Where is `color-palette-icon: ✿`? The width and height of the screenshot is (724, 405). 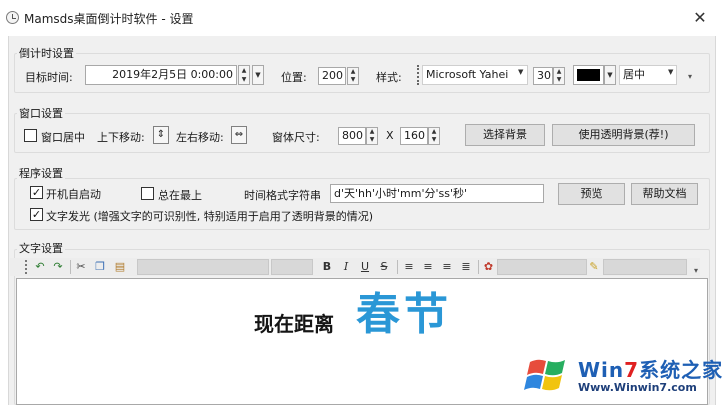
color-palette-icon: ✿ is located at coordinates (488, 267).